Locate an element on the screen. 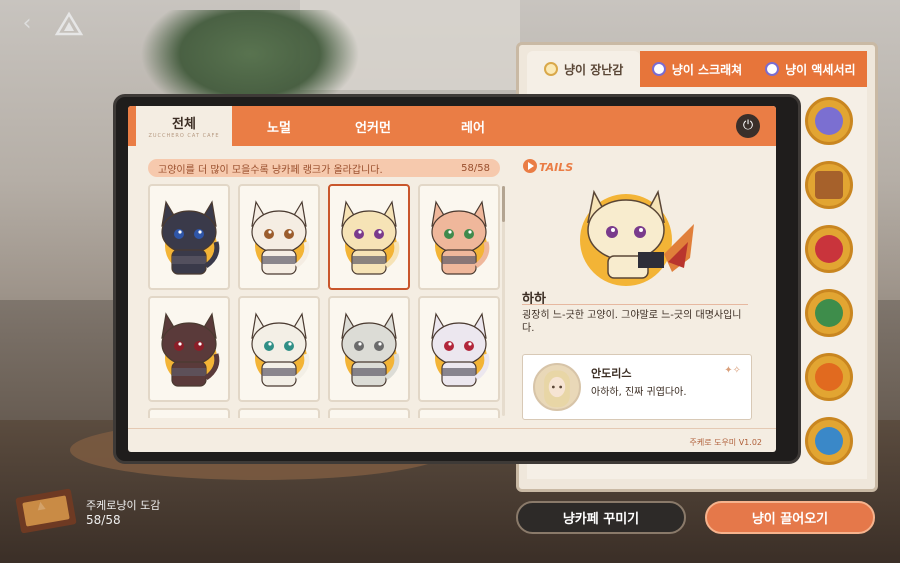  tab-label: 냥이 스크래쳐 is located at coordinates (707, 69).